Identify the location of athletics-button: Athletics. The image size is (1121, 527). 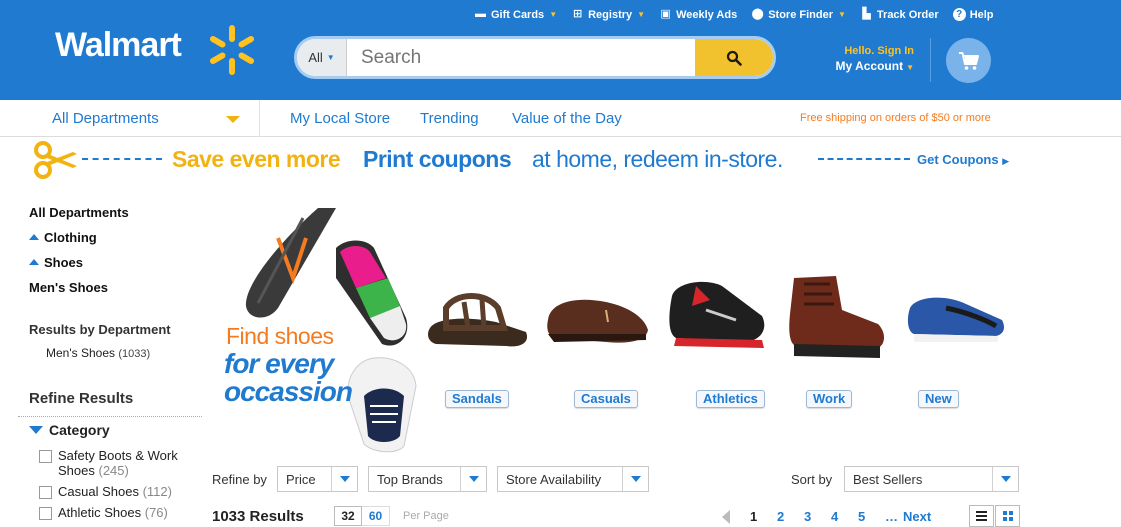
(730, 399).